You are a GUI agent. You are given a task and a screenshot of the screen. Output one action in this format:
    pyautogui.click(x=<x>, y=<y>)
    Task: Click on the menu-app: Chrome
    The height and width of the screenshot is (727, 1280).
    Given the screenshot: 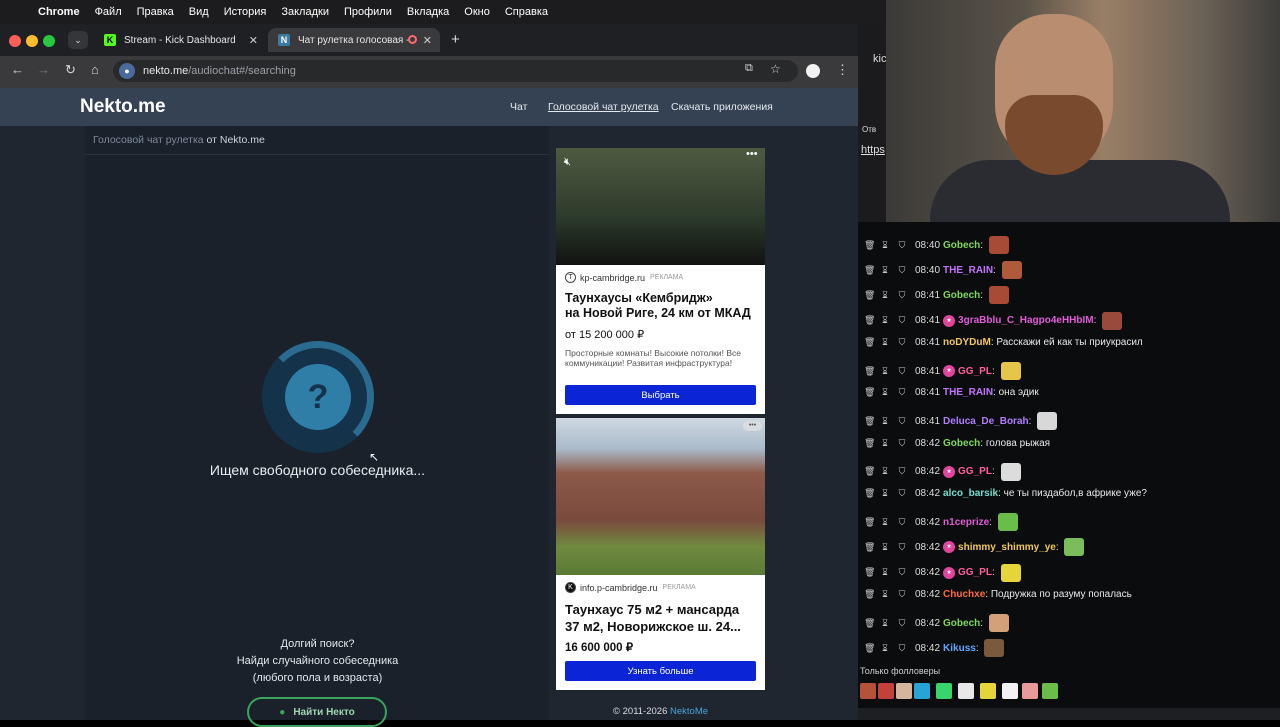 What is the action you would take?
    pyautogui.click(x=59, y=12)
    